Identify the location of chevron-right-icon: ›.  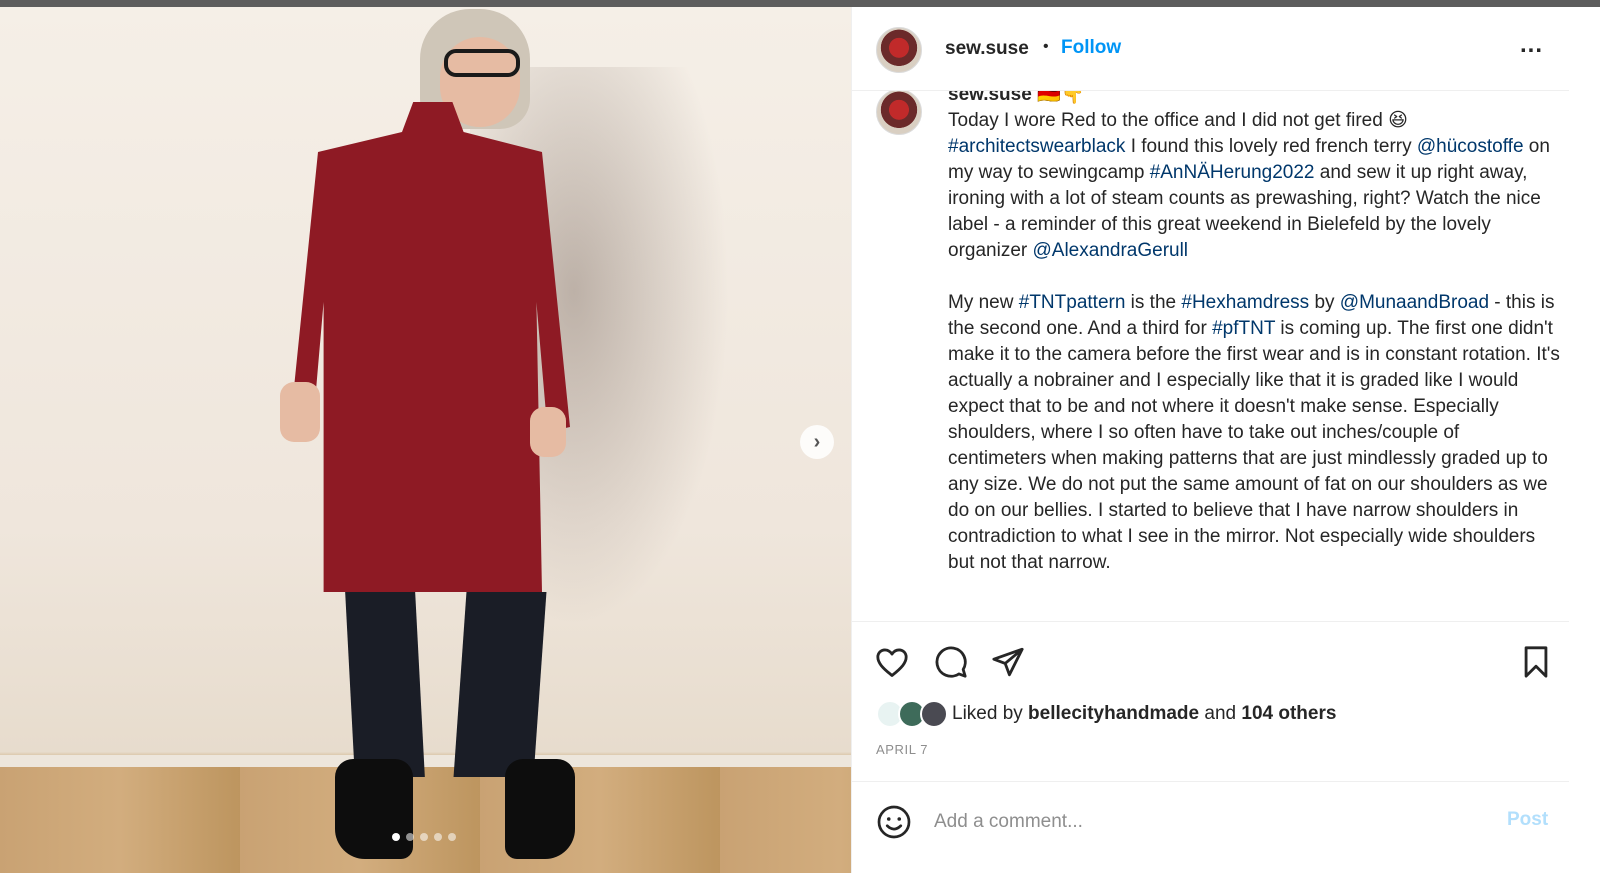
(817, 441).